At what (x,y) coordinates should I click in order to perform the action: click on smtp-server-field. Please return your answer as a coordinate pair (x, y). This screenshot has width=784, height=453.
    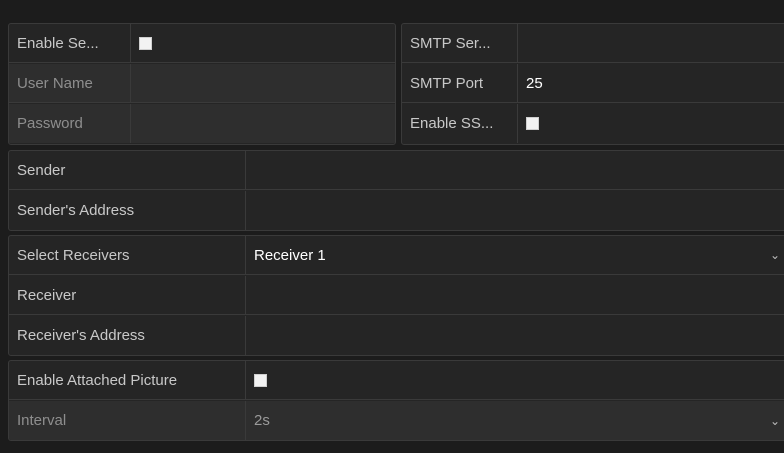
    Looking at the image, I should click on (651, 43).